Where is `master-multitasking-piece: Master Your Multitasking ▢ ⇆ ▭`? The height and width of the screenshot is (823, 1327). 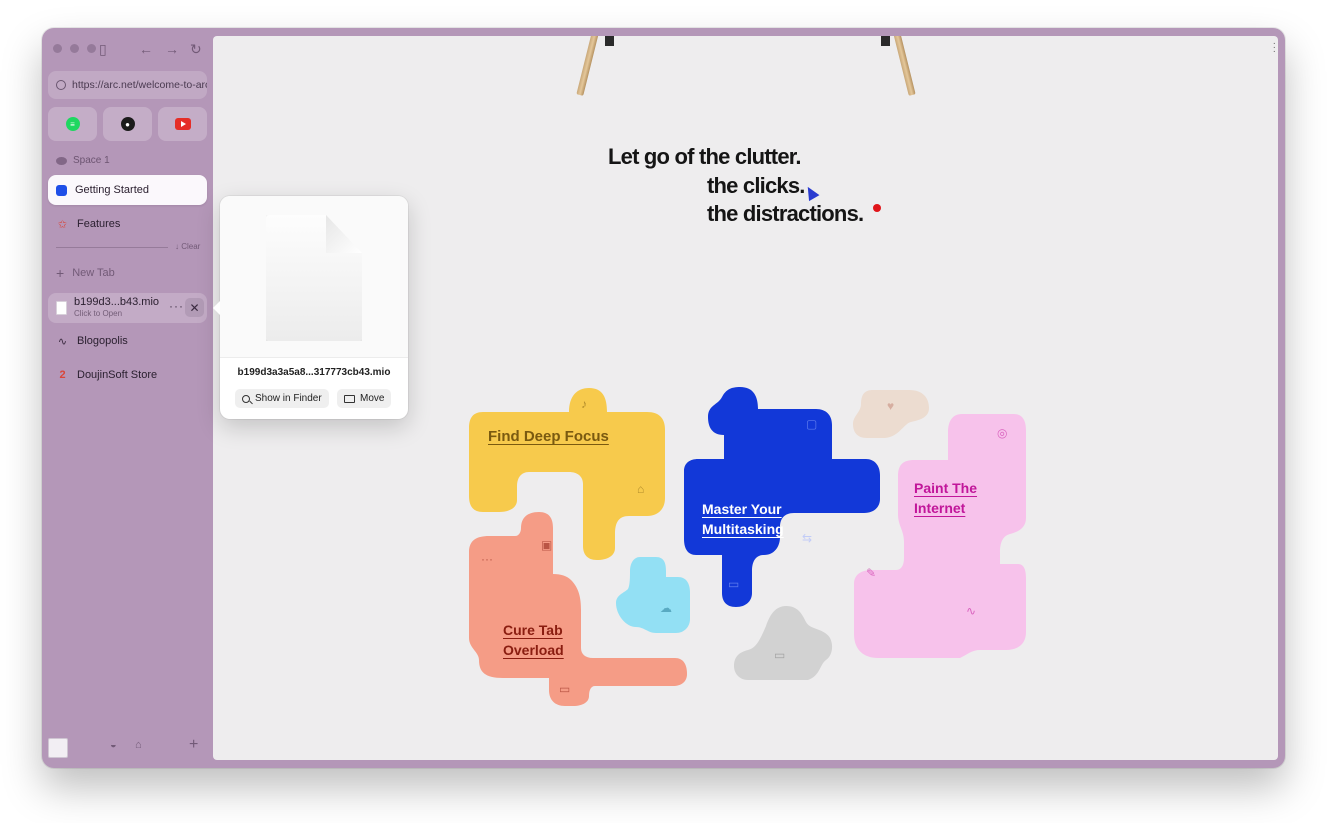
master-multitasking-piece: Master Your Multitasking ▢ ⇆ ▭ is located at coordinates (782, 497).